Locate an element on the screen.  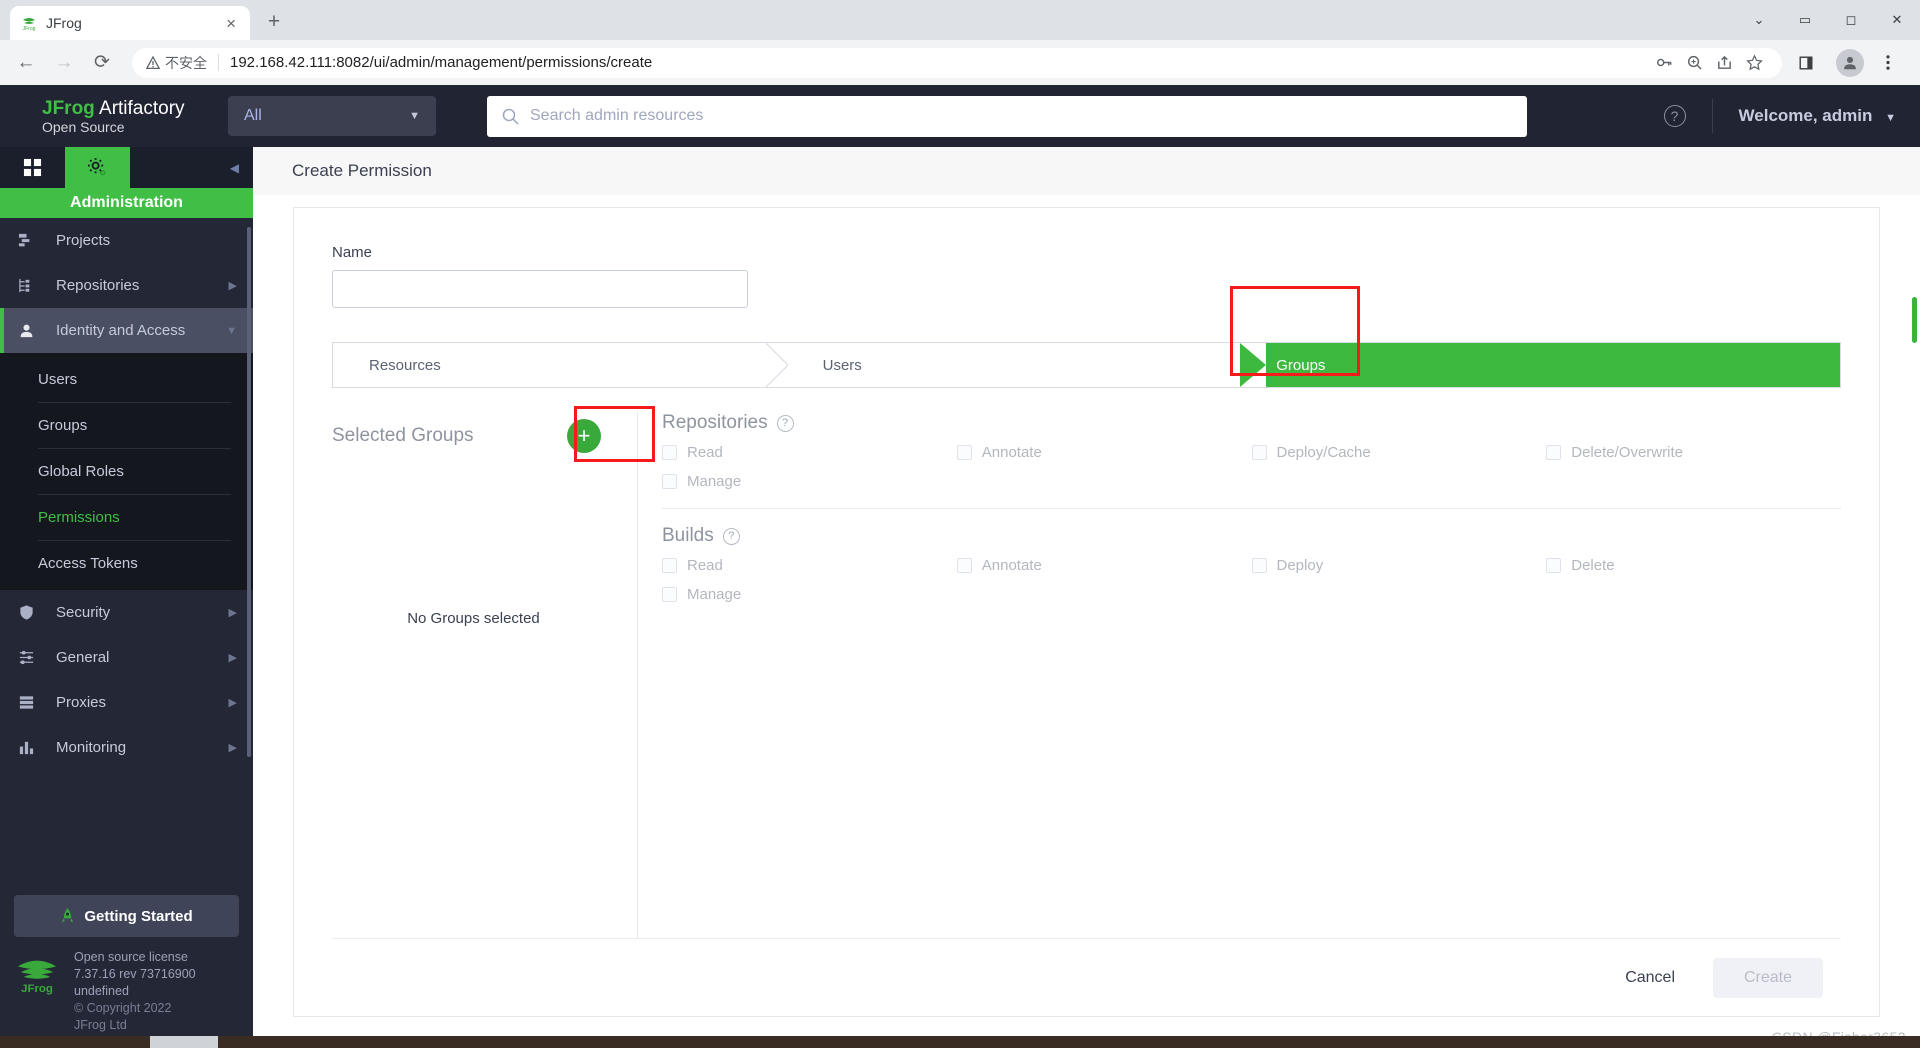
security-indicator: 不安全 is located at coordinates (176, 63).